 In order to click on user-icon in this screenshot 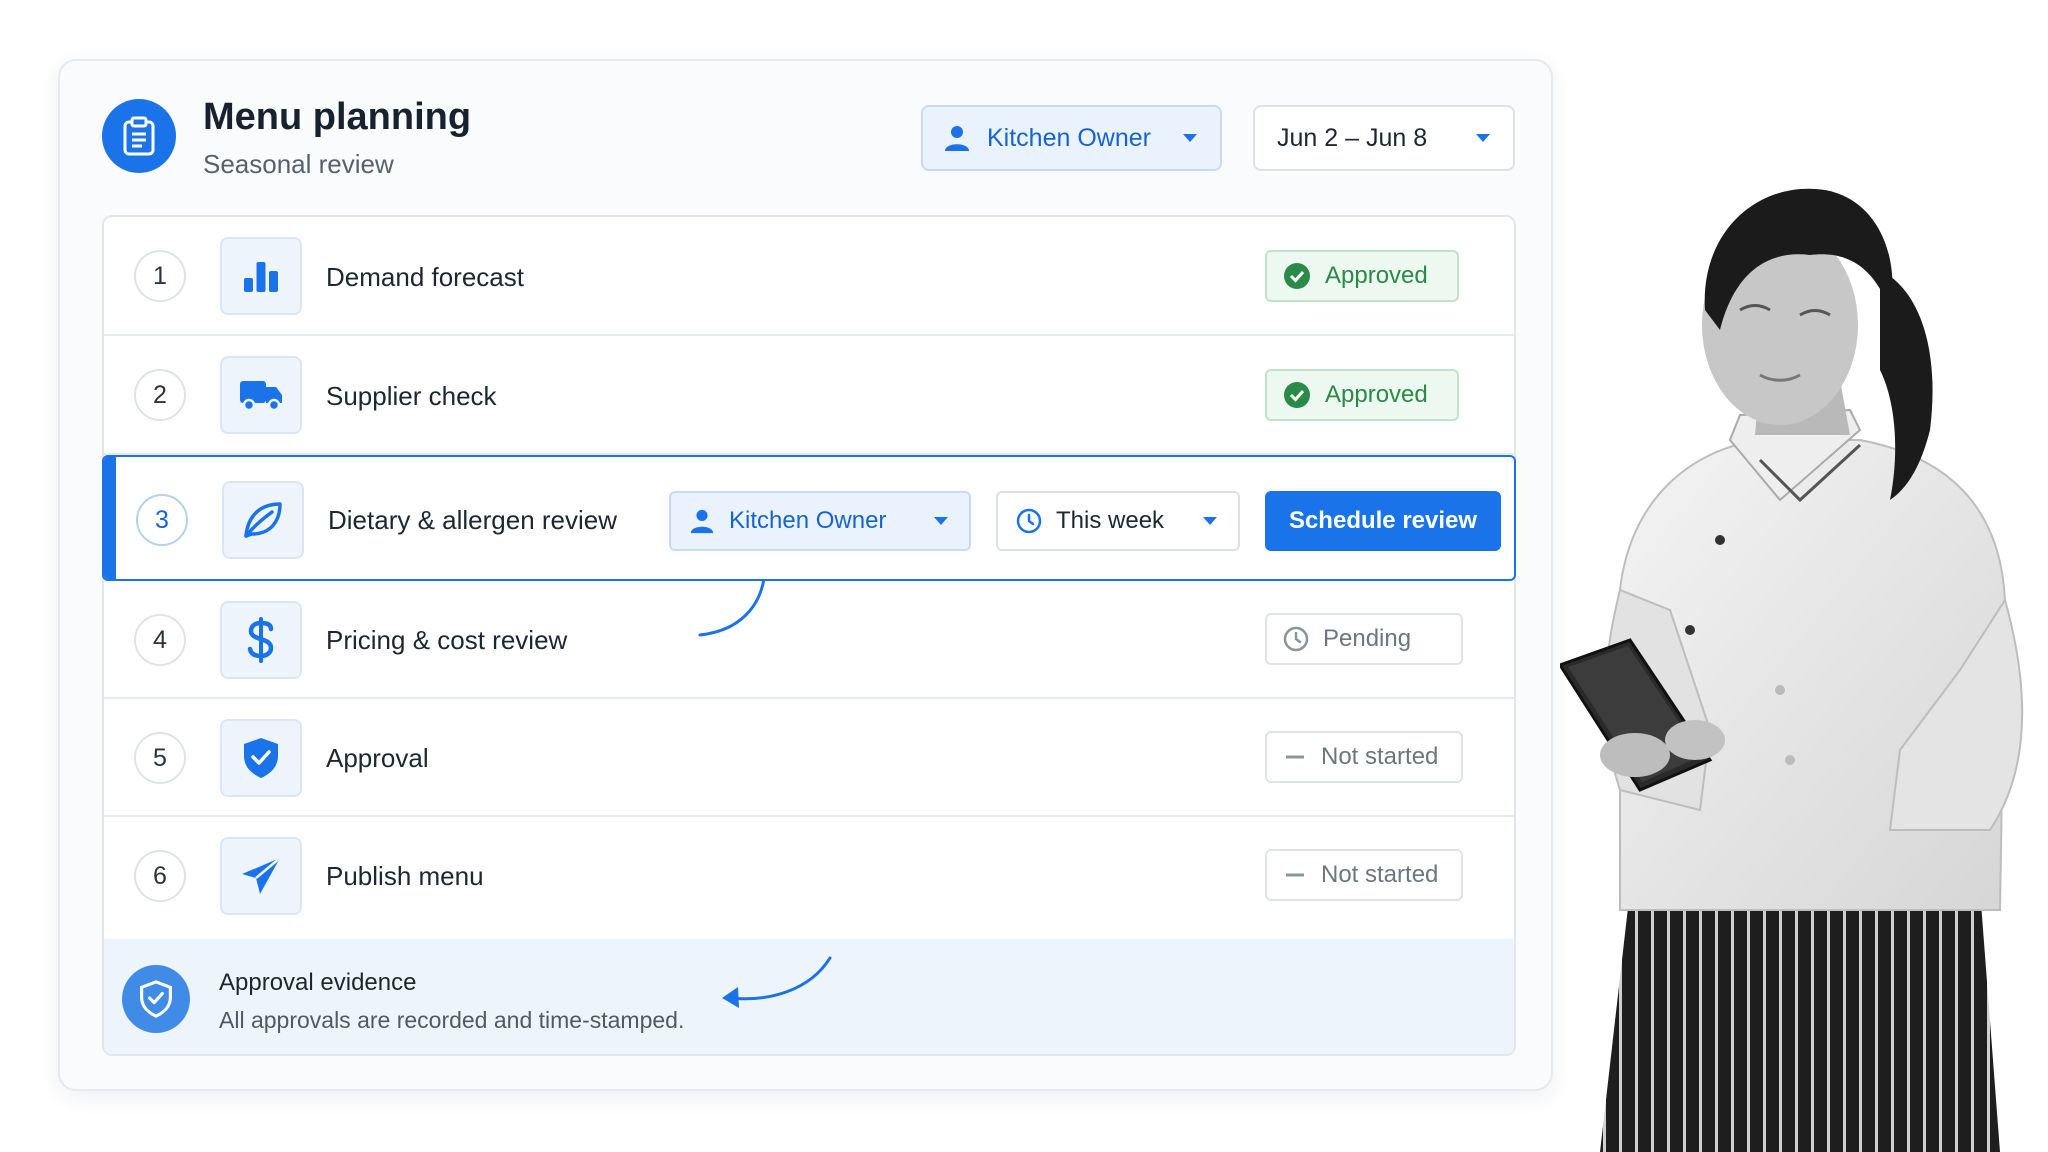, I will do `click(702, 521)`.